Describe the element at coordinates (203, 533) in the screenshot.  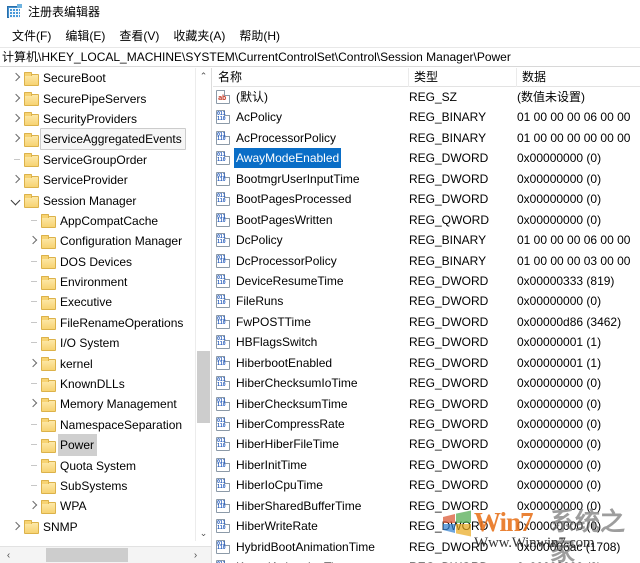
I see `tree-scroll-down-arrow: ⌄` at that location.